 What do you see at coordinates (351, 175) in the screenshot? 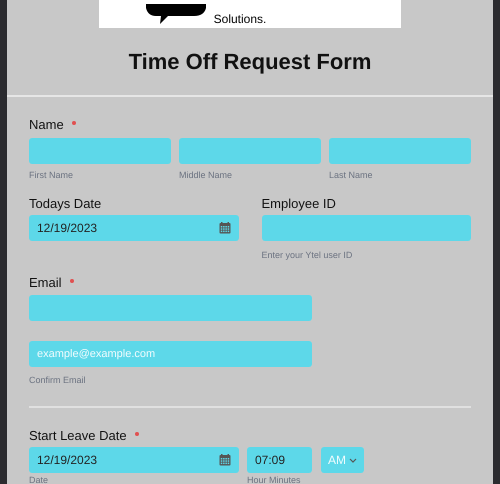
I see `field-sublabel: Last Name` at bounding box center [351, 175].